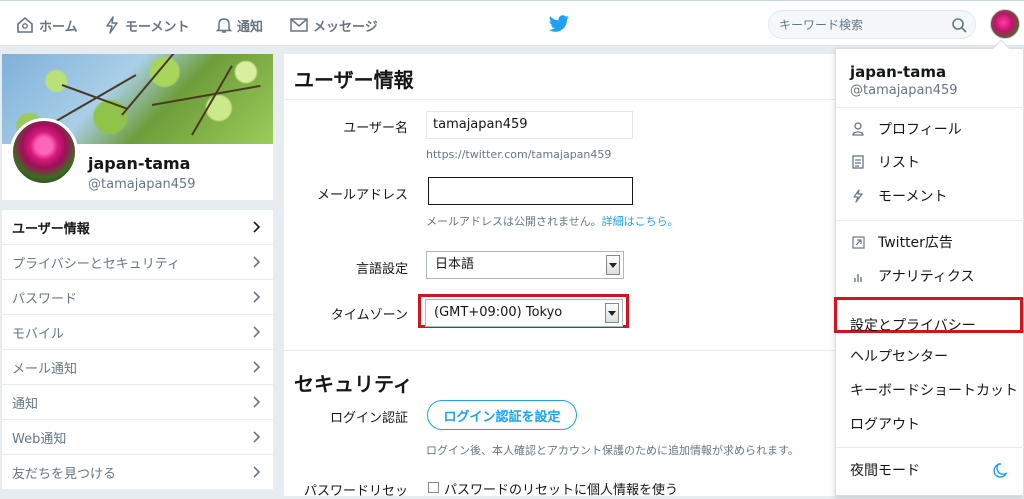 The image size is (1024, 499). What do you see at coordinates (885, 424) in the screenshot?
I see `menu-item-logout: ログアウト` at bounding box center [885, 424].